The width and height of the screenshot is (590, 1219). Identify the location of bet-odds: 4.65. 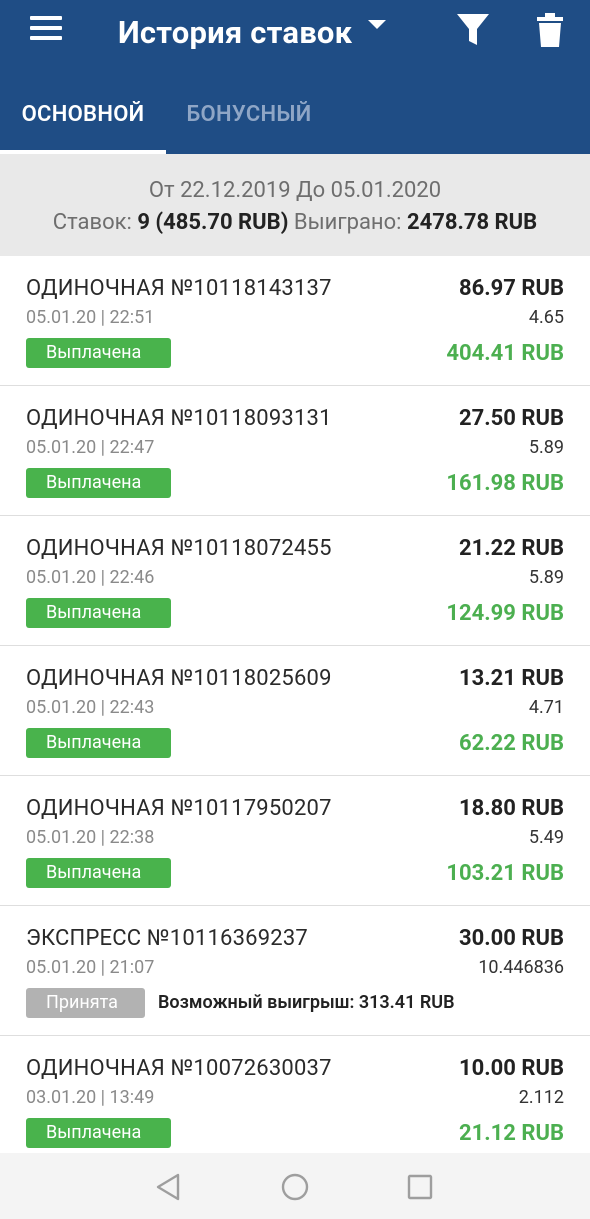
(546, 317).